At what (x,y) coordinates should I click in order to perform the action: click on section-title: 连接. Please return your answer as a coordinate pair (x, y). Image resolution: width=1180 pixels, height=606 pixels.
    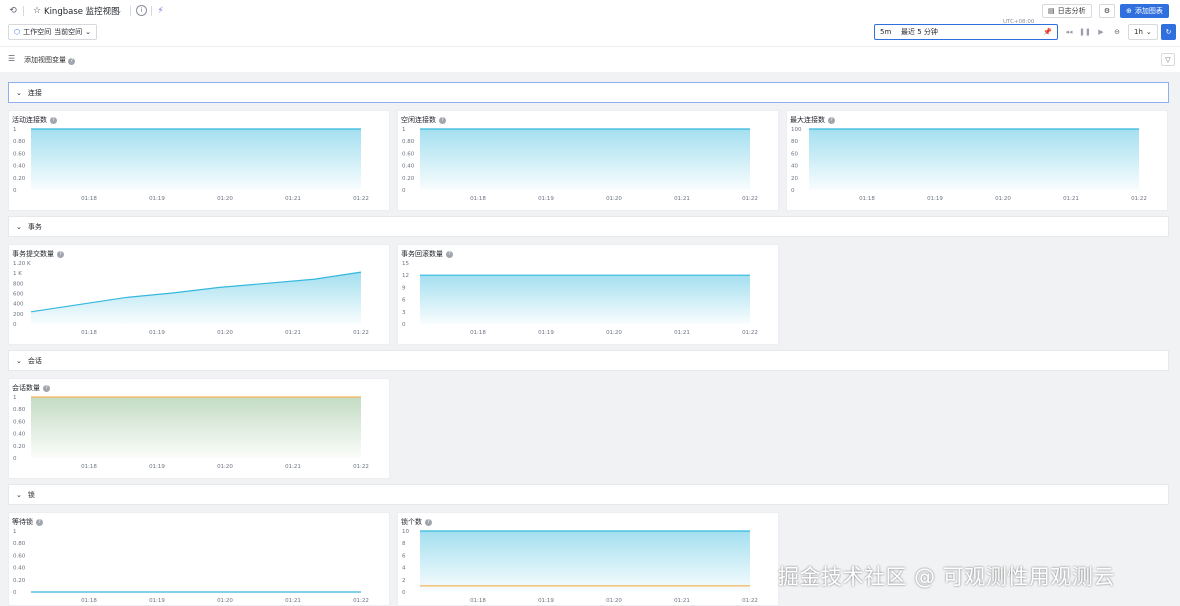
    Looking at the image, I should click on (34, 92).